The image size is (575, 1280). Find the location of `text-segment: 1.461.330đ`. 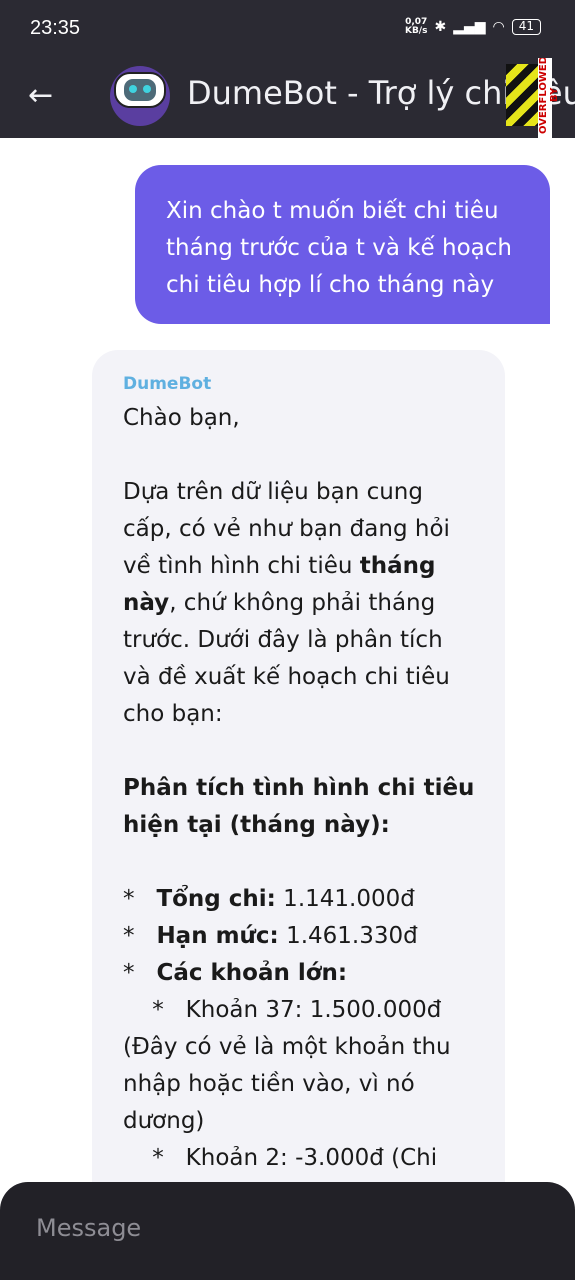

text-segment: 1.461.330đ is located at coordinates (348, 936).